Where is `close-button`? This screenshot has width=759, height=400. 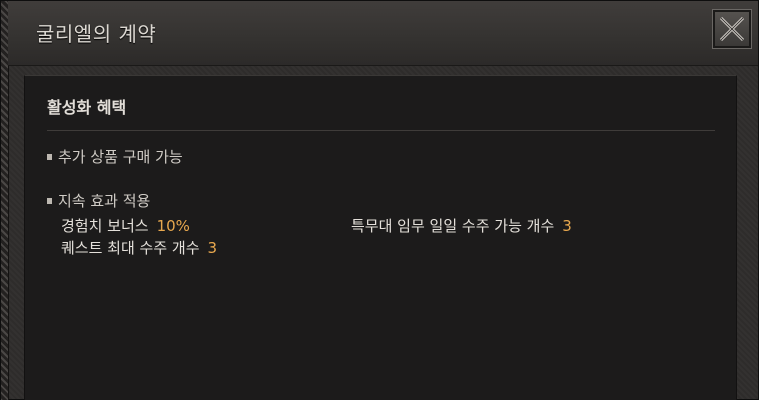 close-button is located at coordinates (732, 29).